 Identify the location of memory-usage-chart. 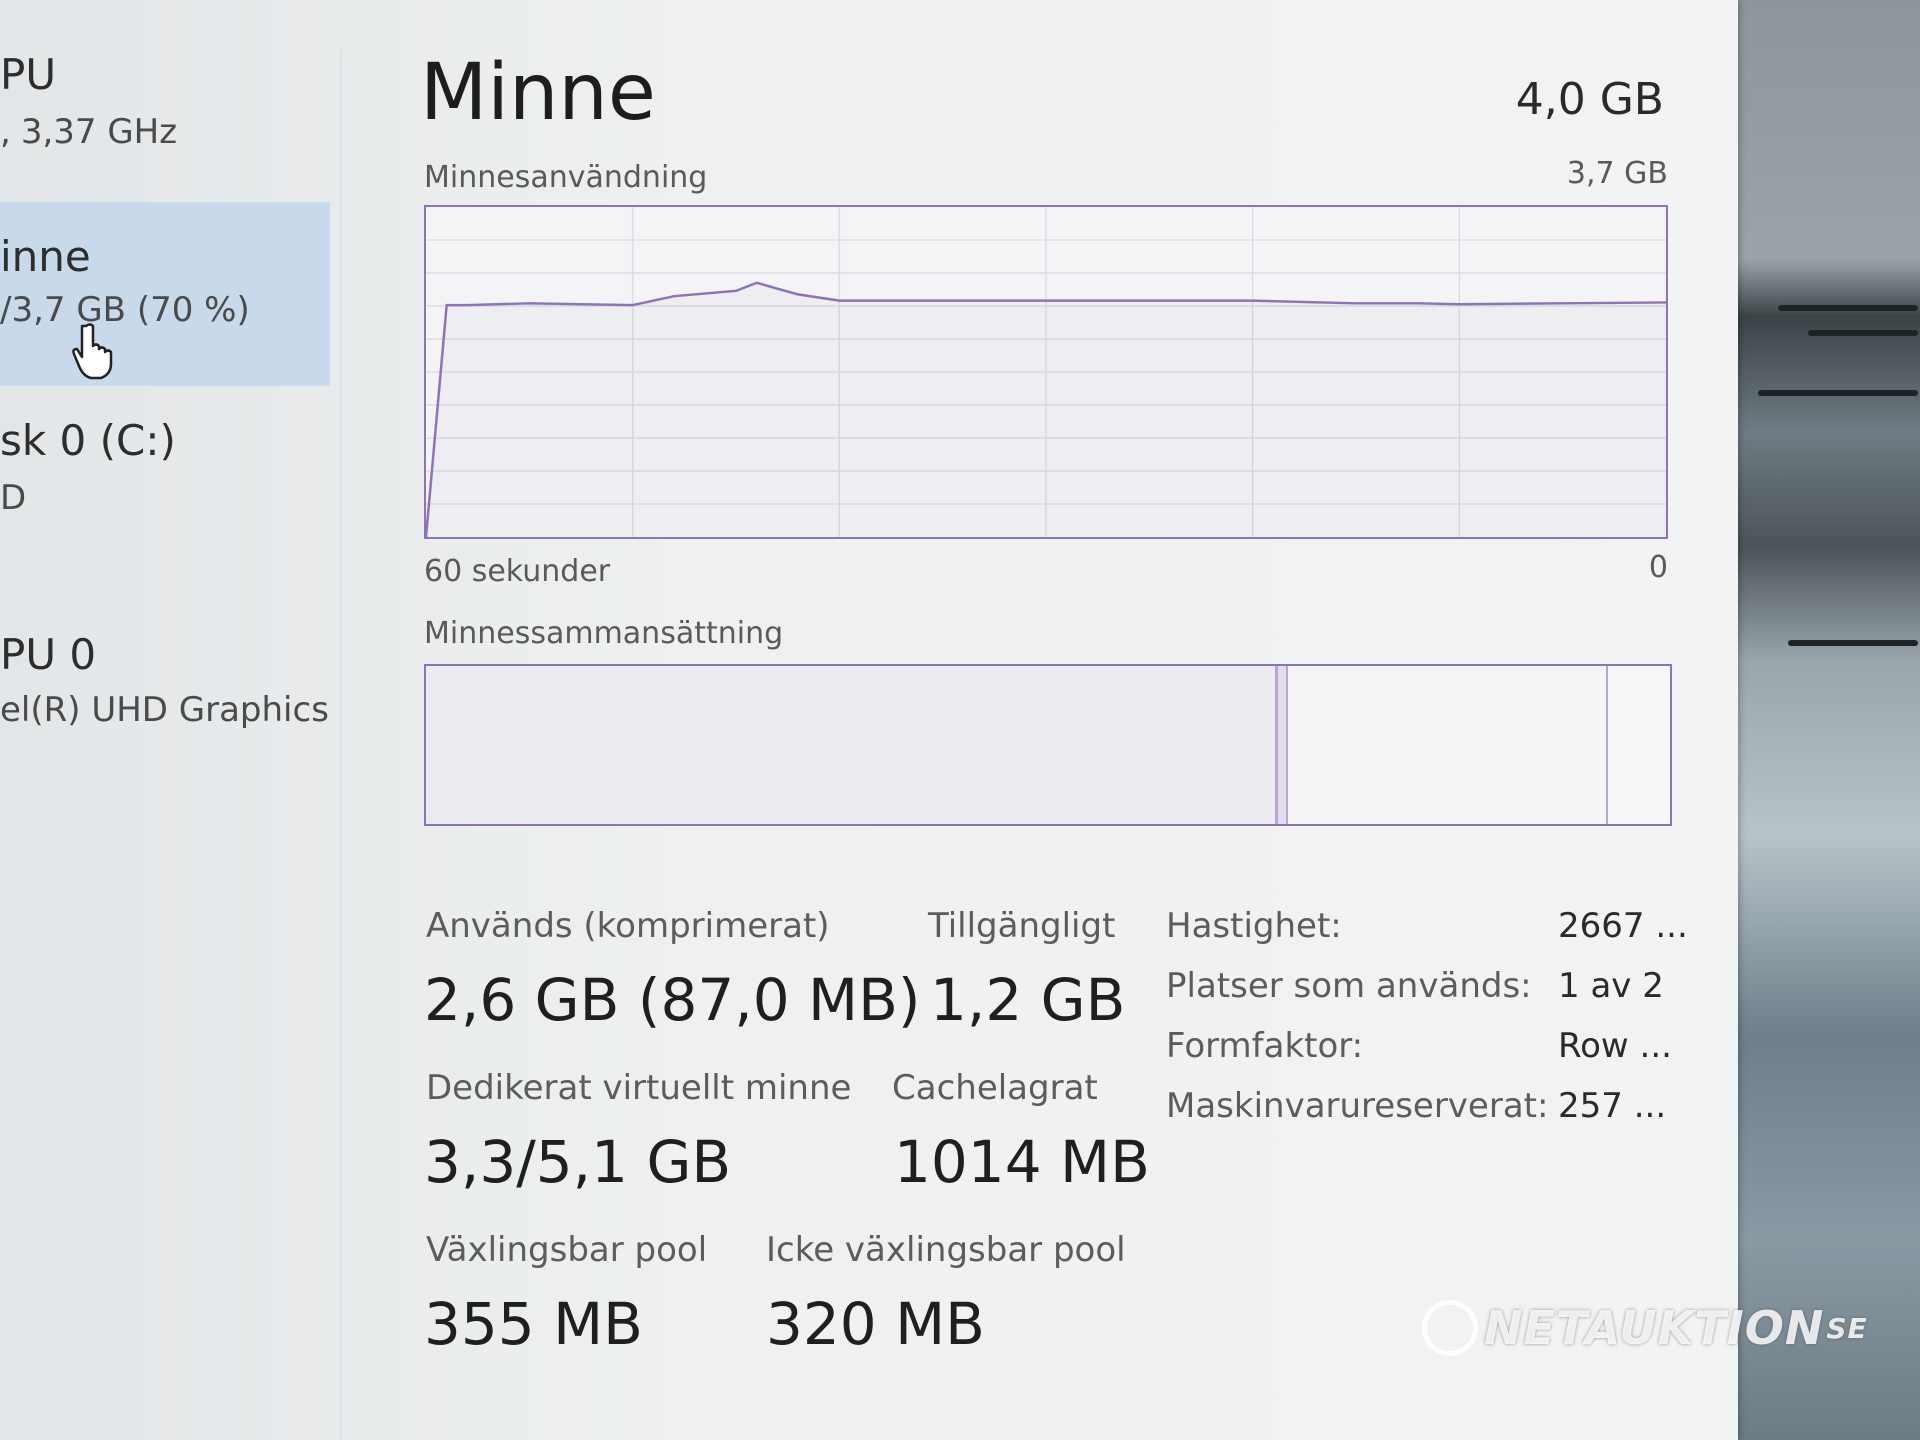
(1046, 372).